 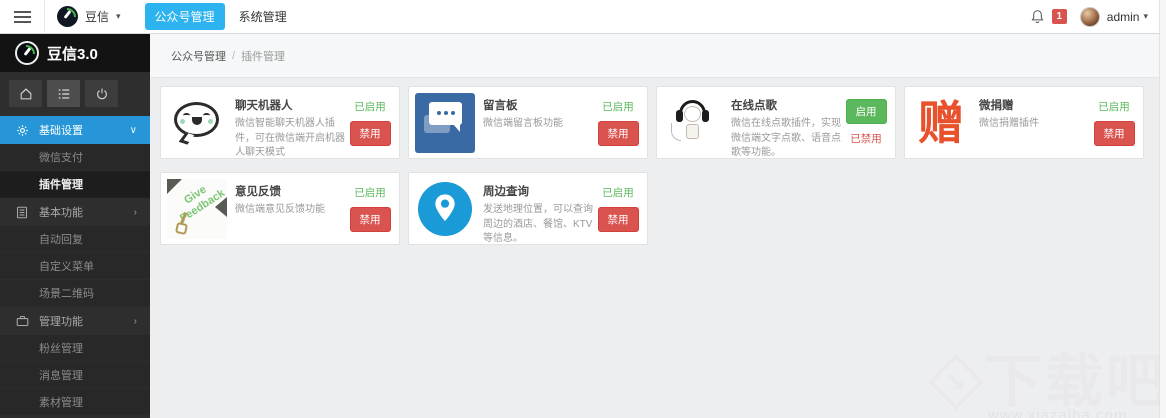 I want to click on list-icon-button, so click(x=63, y=93).